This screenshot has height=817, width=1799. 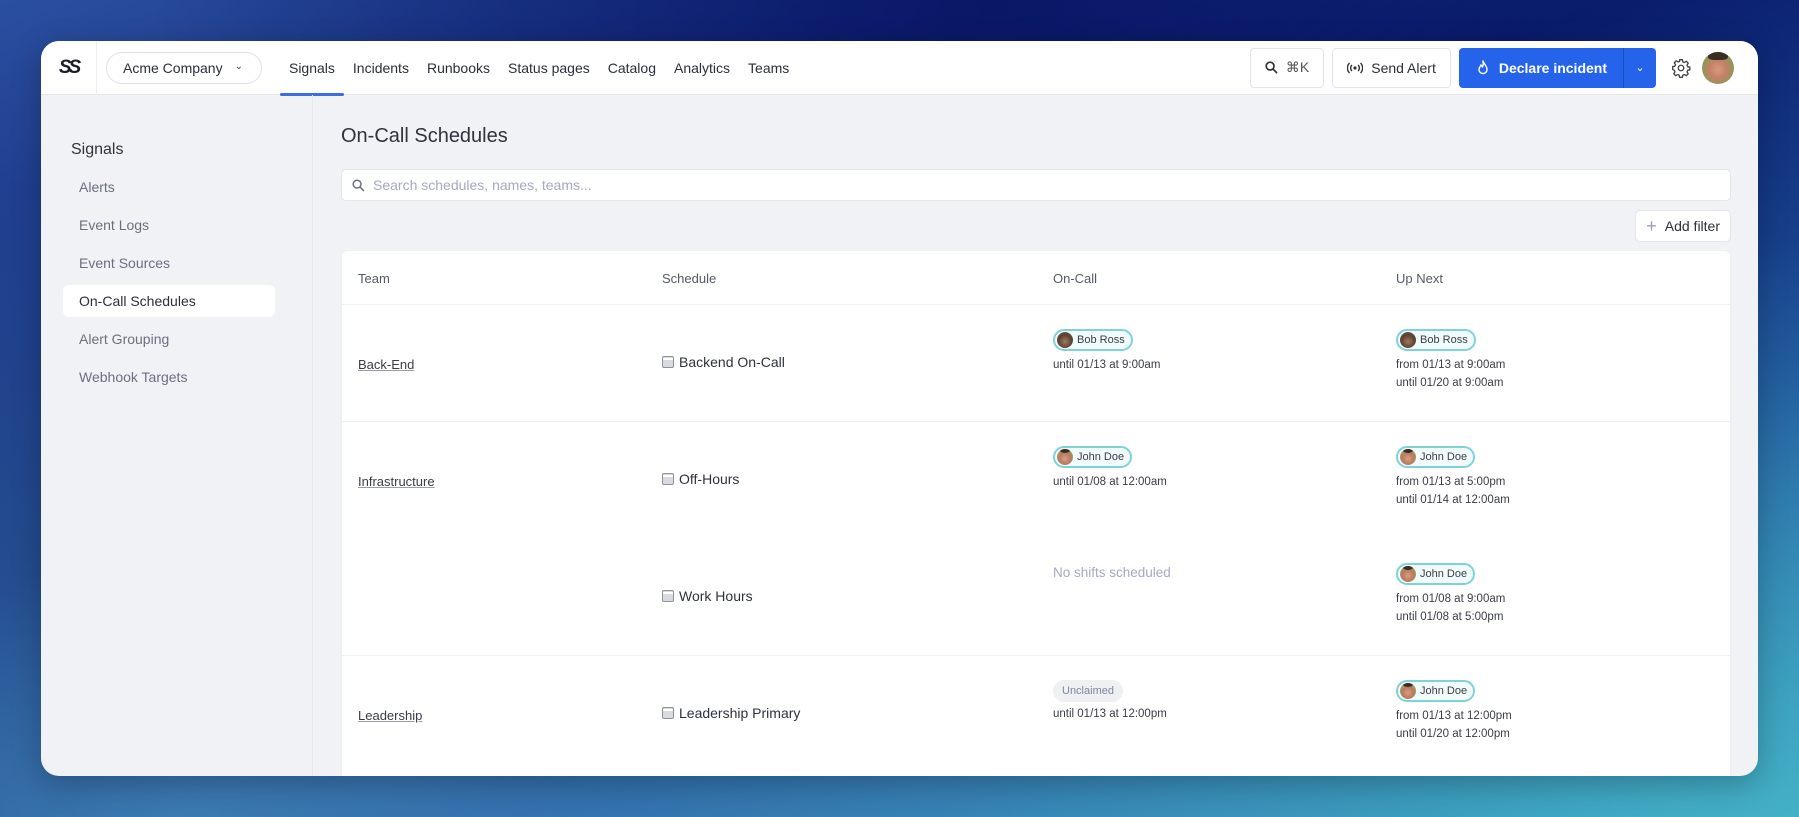 I want to click on nav-status-pages: Status pages, so click(x=549, y=68).